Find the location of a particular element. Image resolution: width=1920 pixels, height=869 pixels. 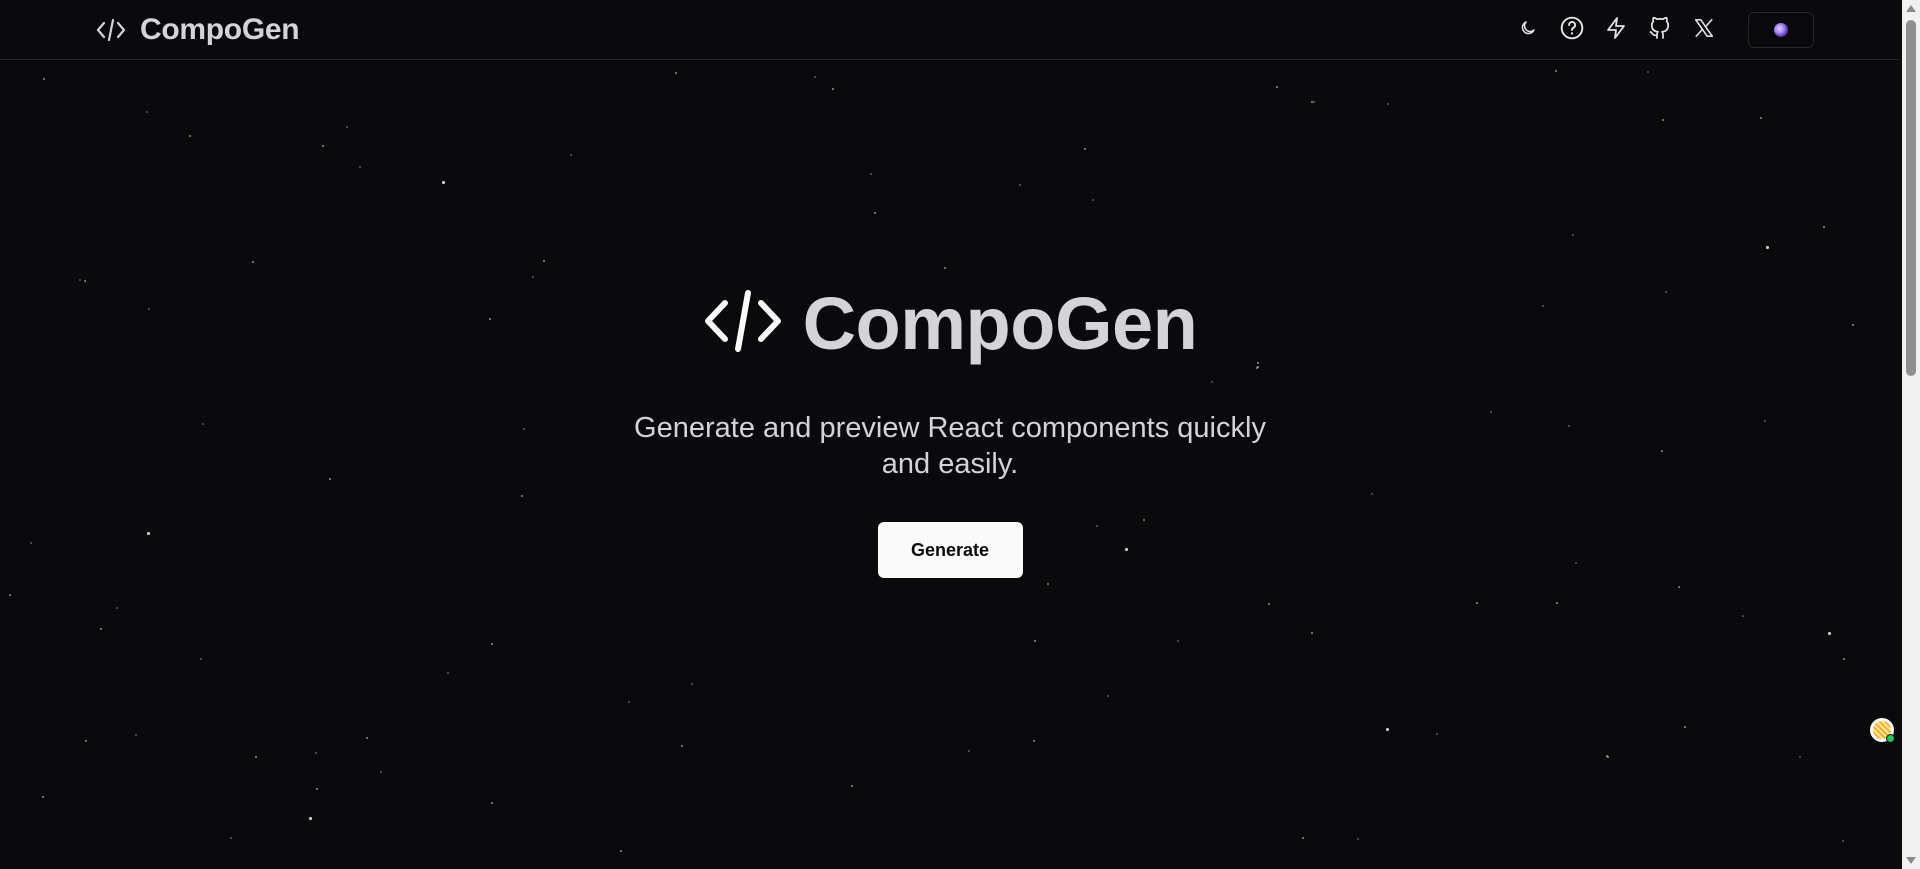

generate-button: Generate is located at coordinates (950, 550).